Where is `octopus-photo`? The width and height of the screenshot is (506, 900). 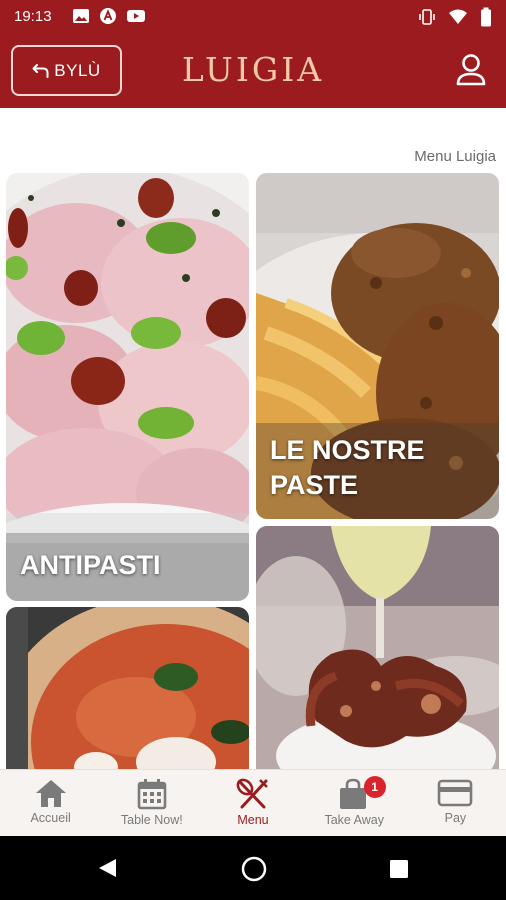
octopus-photo is located at coordinates (377, 647).